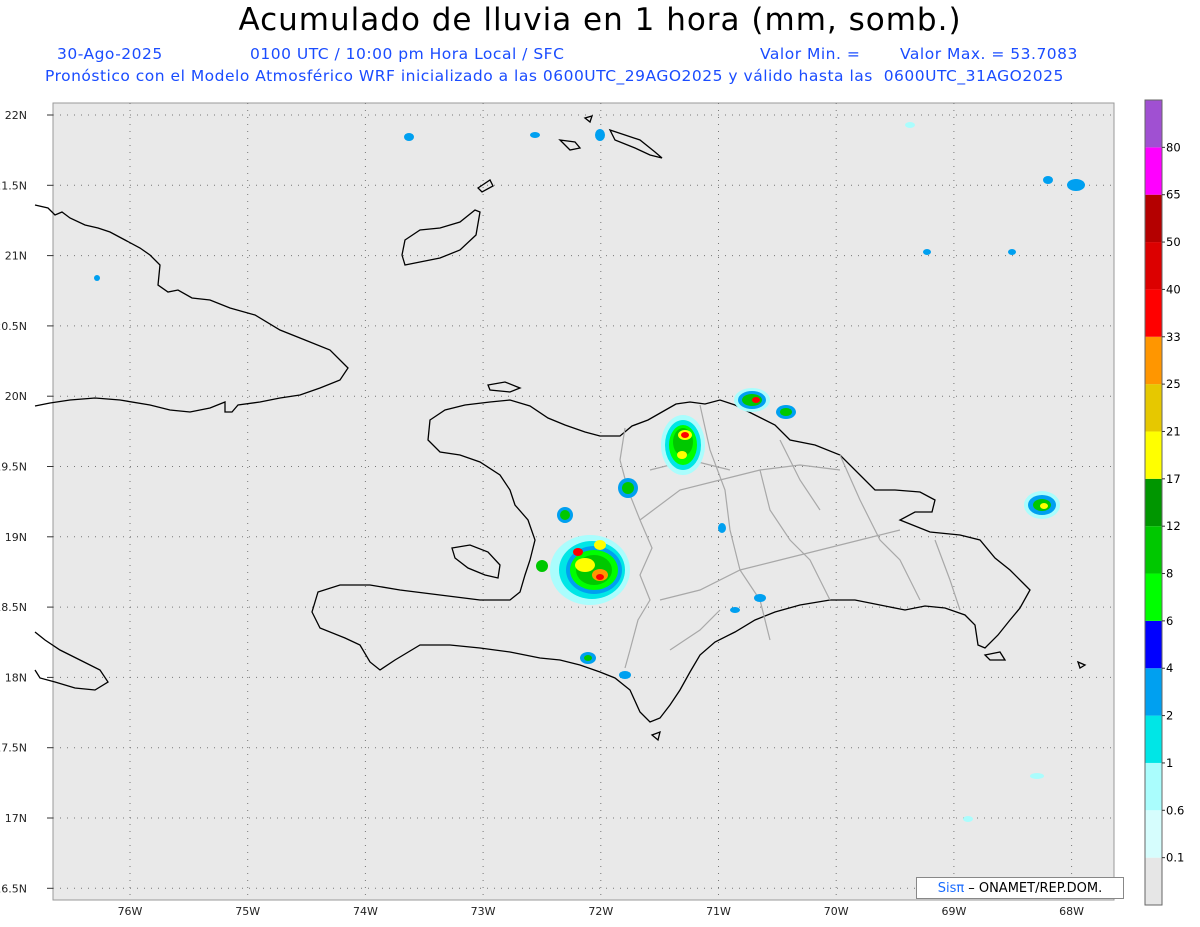  I want to click on lat-tick-label: 21.5N, so click(13, 185).